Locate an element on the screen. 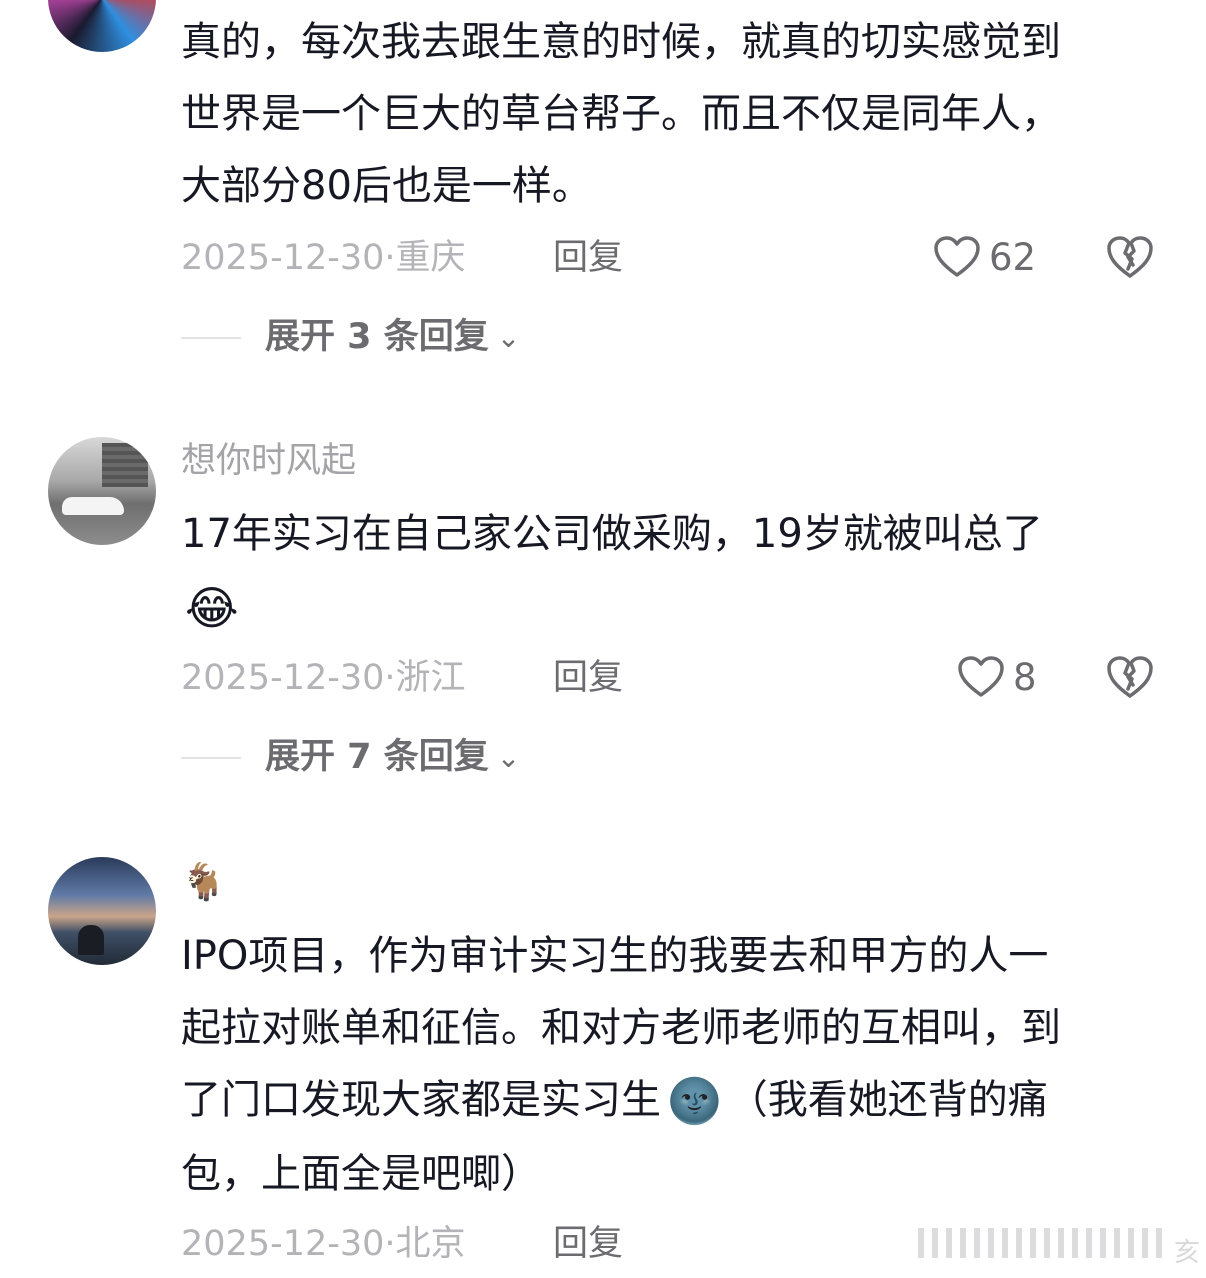  comment-text: 17年实习在自己家公司做采购，19岁就被叫总了 😂 is located at coordinates (673, 571).